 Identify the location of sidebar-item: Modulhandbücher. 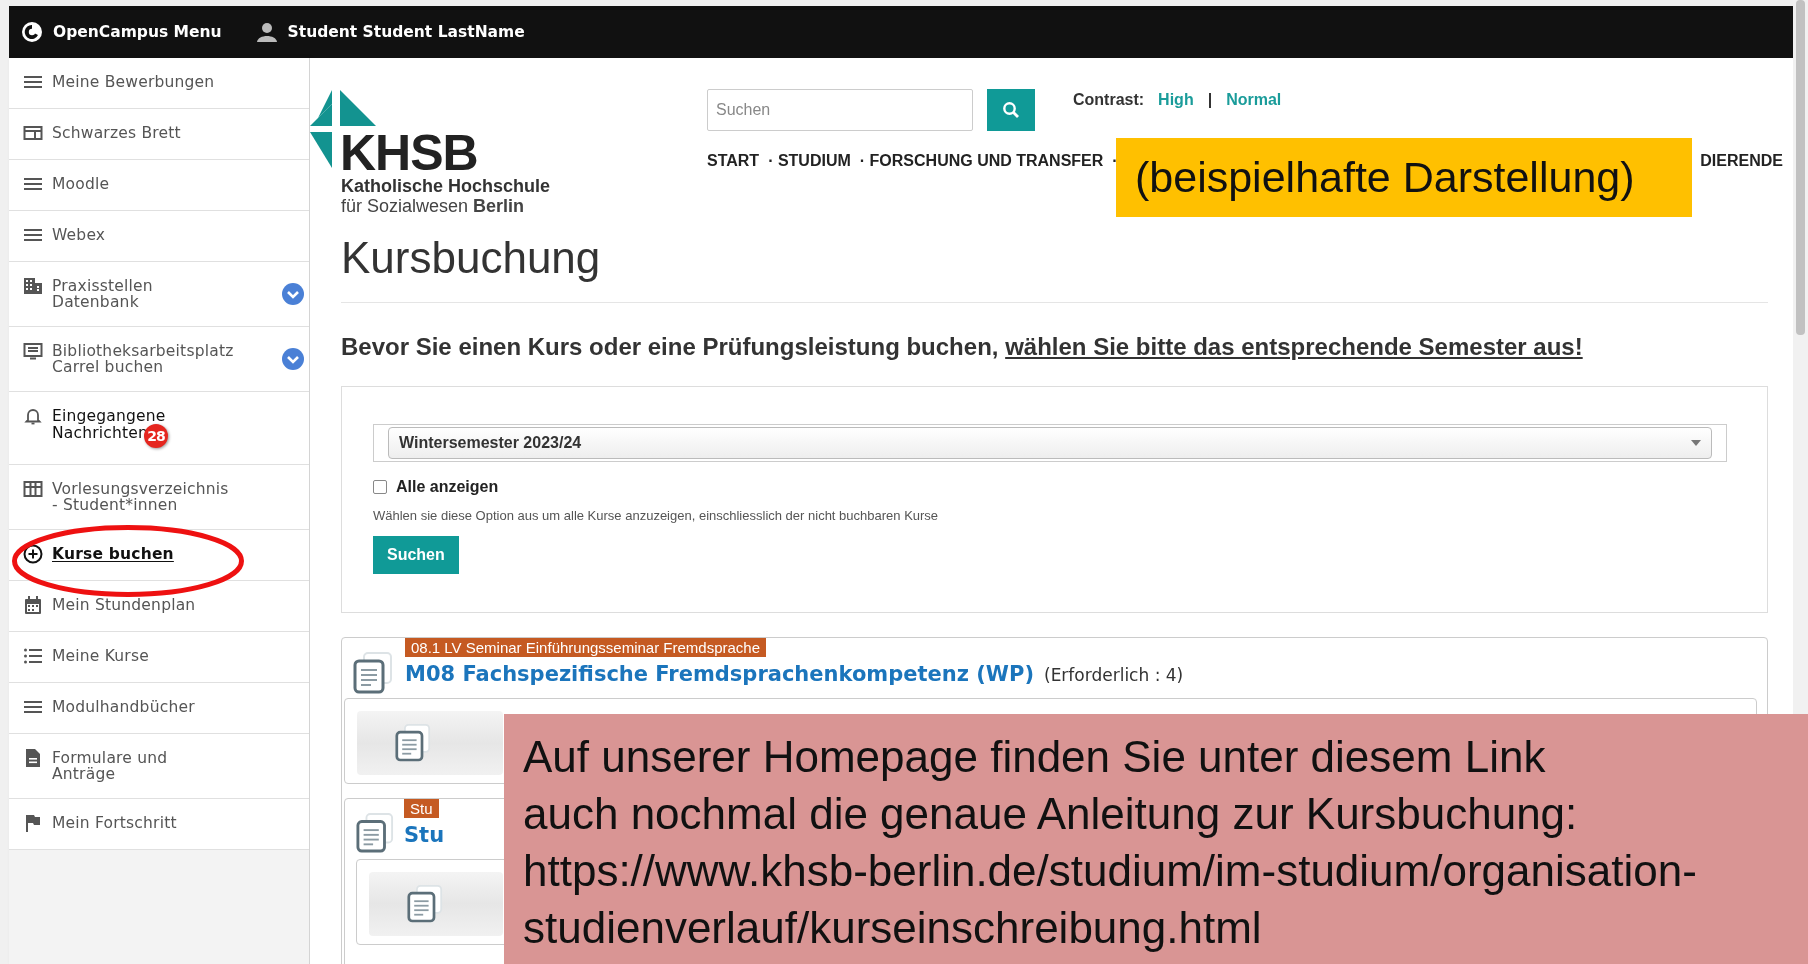
(159, 708).